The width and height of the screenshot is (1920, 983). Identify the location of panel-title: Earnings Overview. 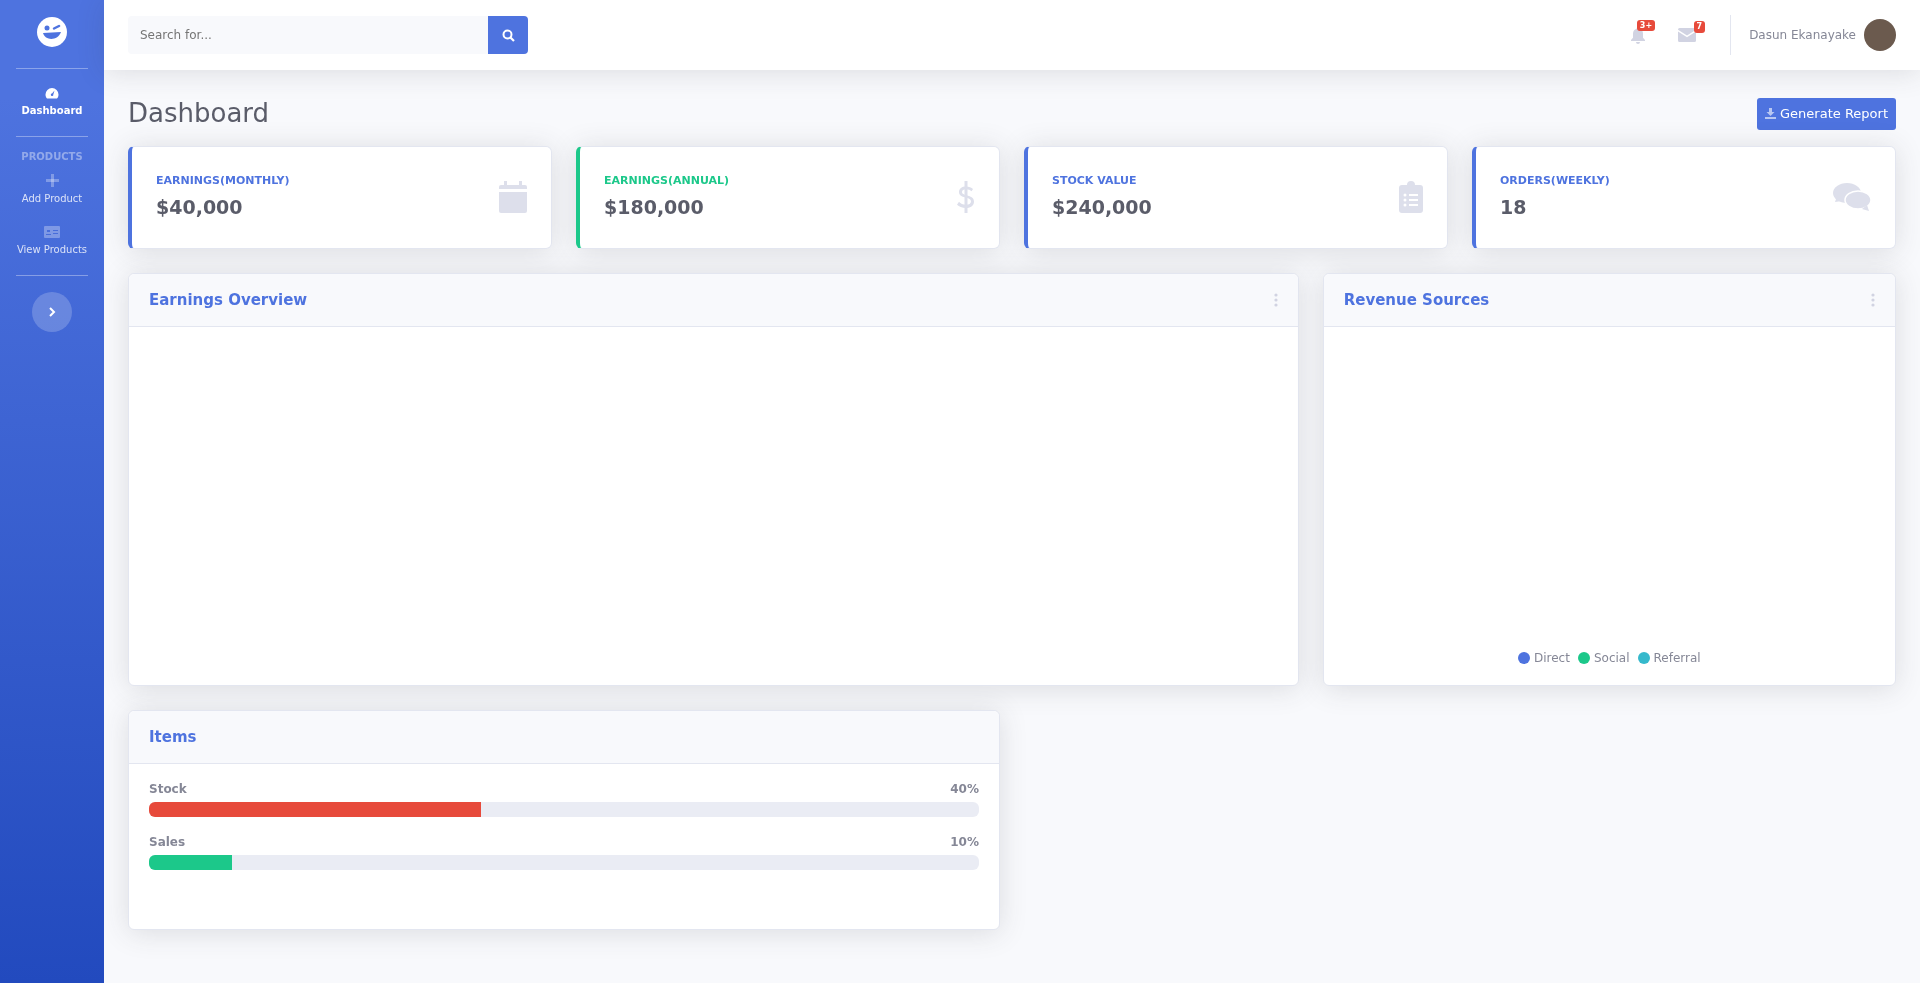
(228, 299).